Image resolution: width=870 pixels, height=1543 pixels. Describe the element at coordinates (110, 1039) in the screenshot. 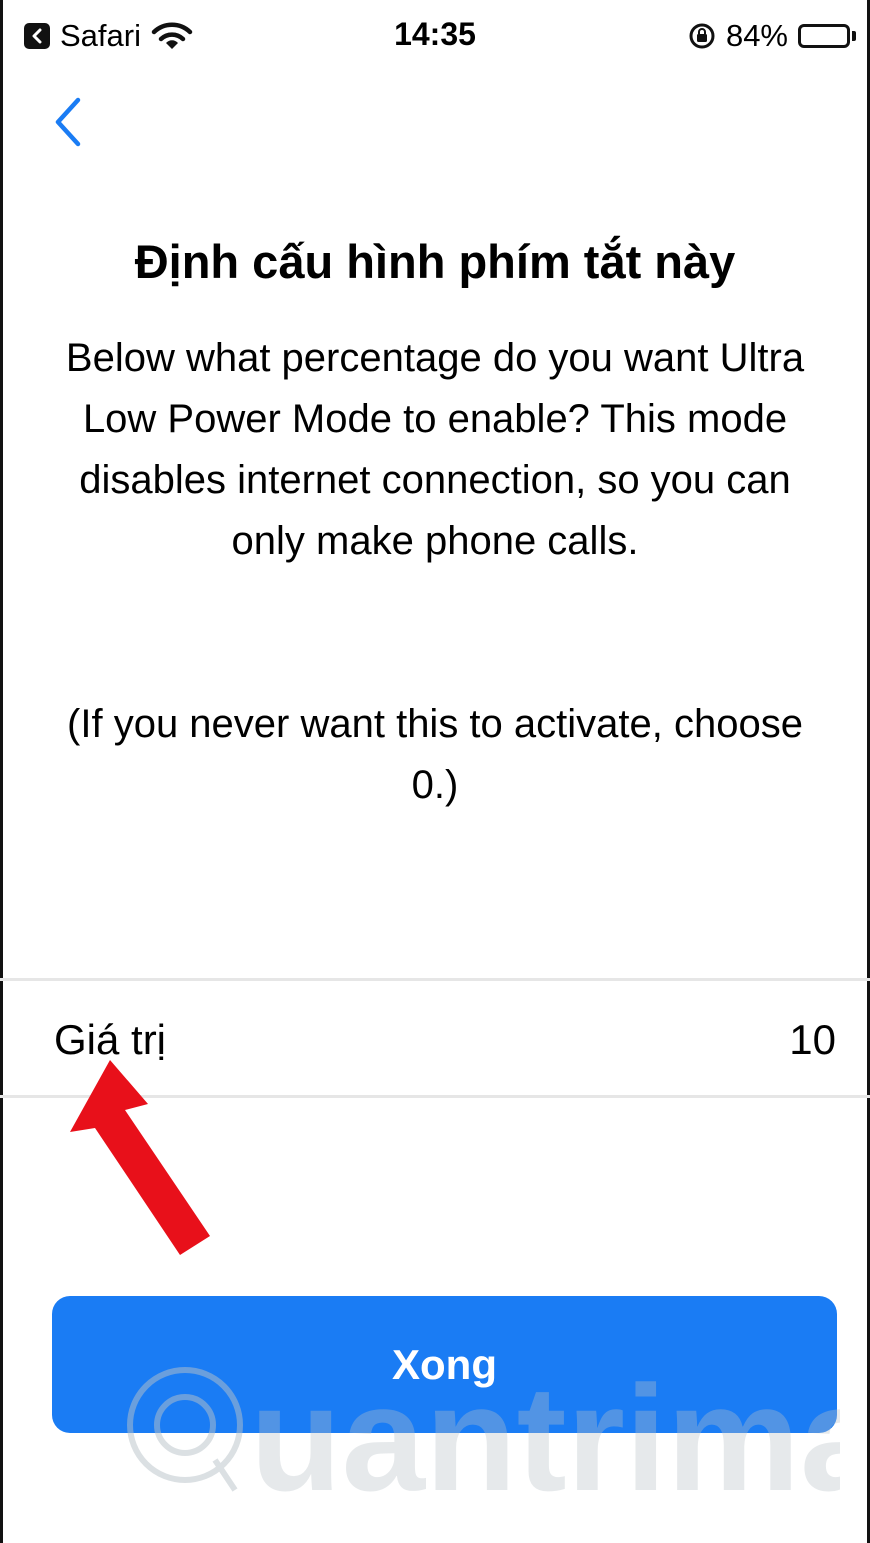

I see `value-label: Giá trị` at that location.